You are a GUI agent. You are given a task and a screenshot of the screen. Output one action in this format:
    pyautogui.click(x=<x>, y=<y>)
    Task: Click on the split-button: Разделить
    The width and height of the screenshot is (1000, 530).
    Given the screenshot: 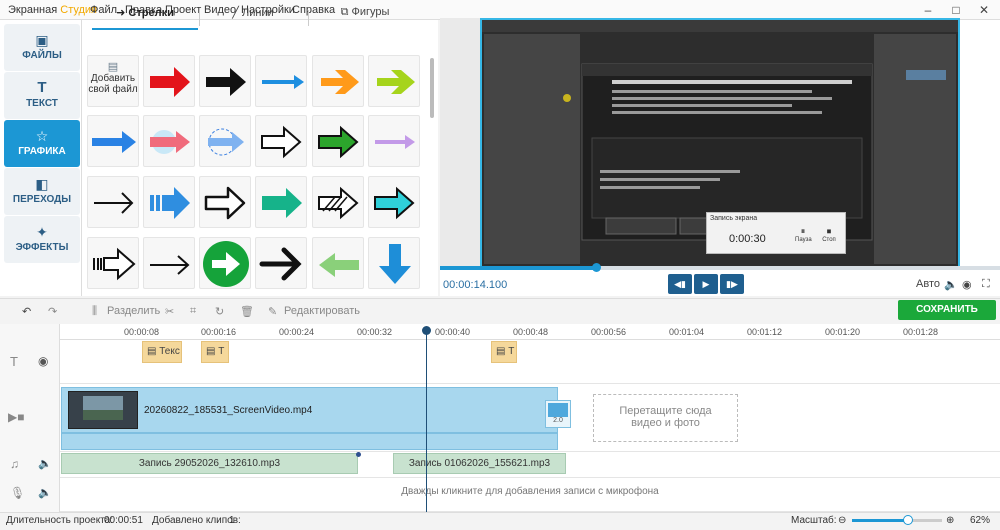 What is the action you would take?
    pyautogui.click(x=133, y=311)
    